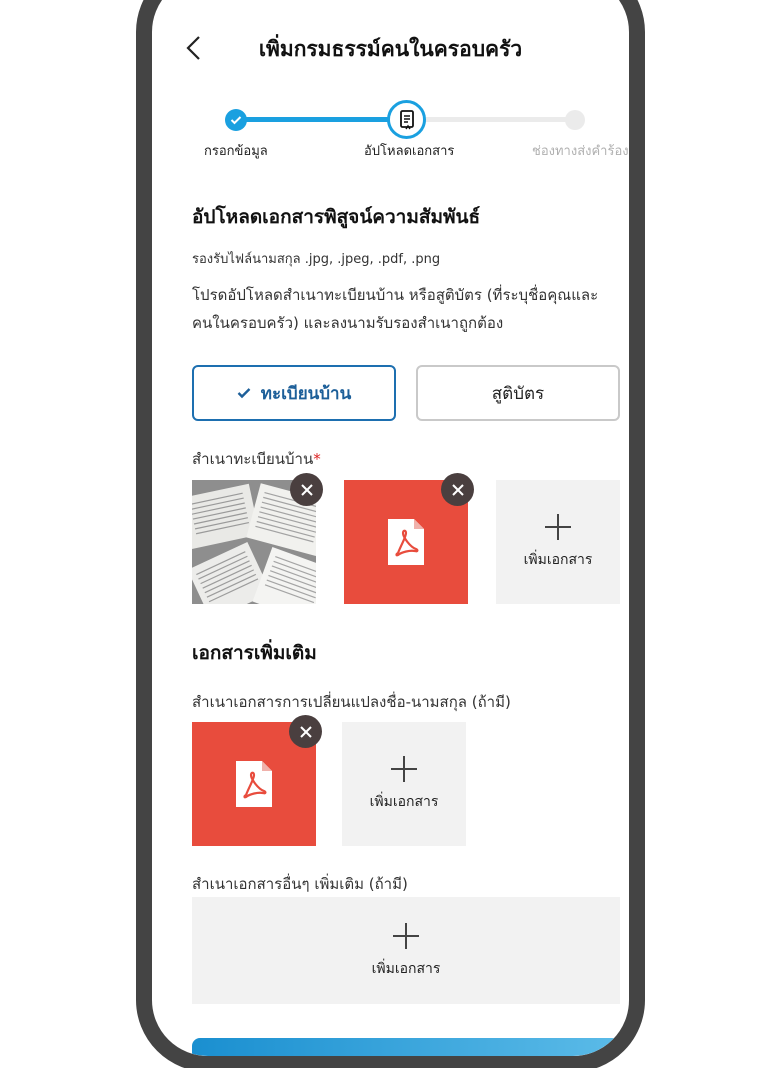 The image size is (780, 1068). I want to click on page-title: เพิ่มกรมธรรม์คนในครอบครัว, so click(390, 49).